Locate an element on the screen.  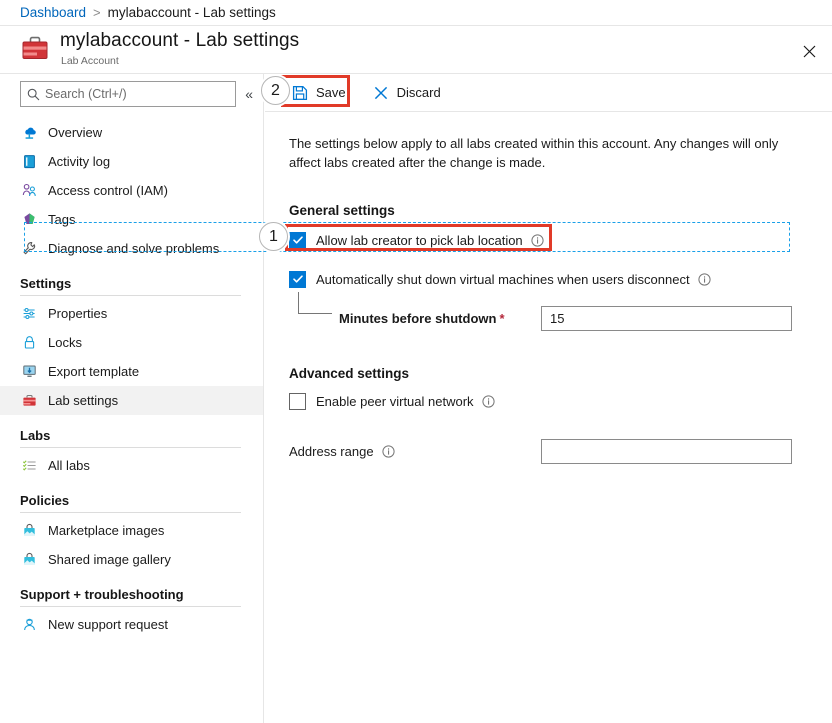
tree-elbow-connector is located at coordinates (315, 303).